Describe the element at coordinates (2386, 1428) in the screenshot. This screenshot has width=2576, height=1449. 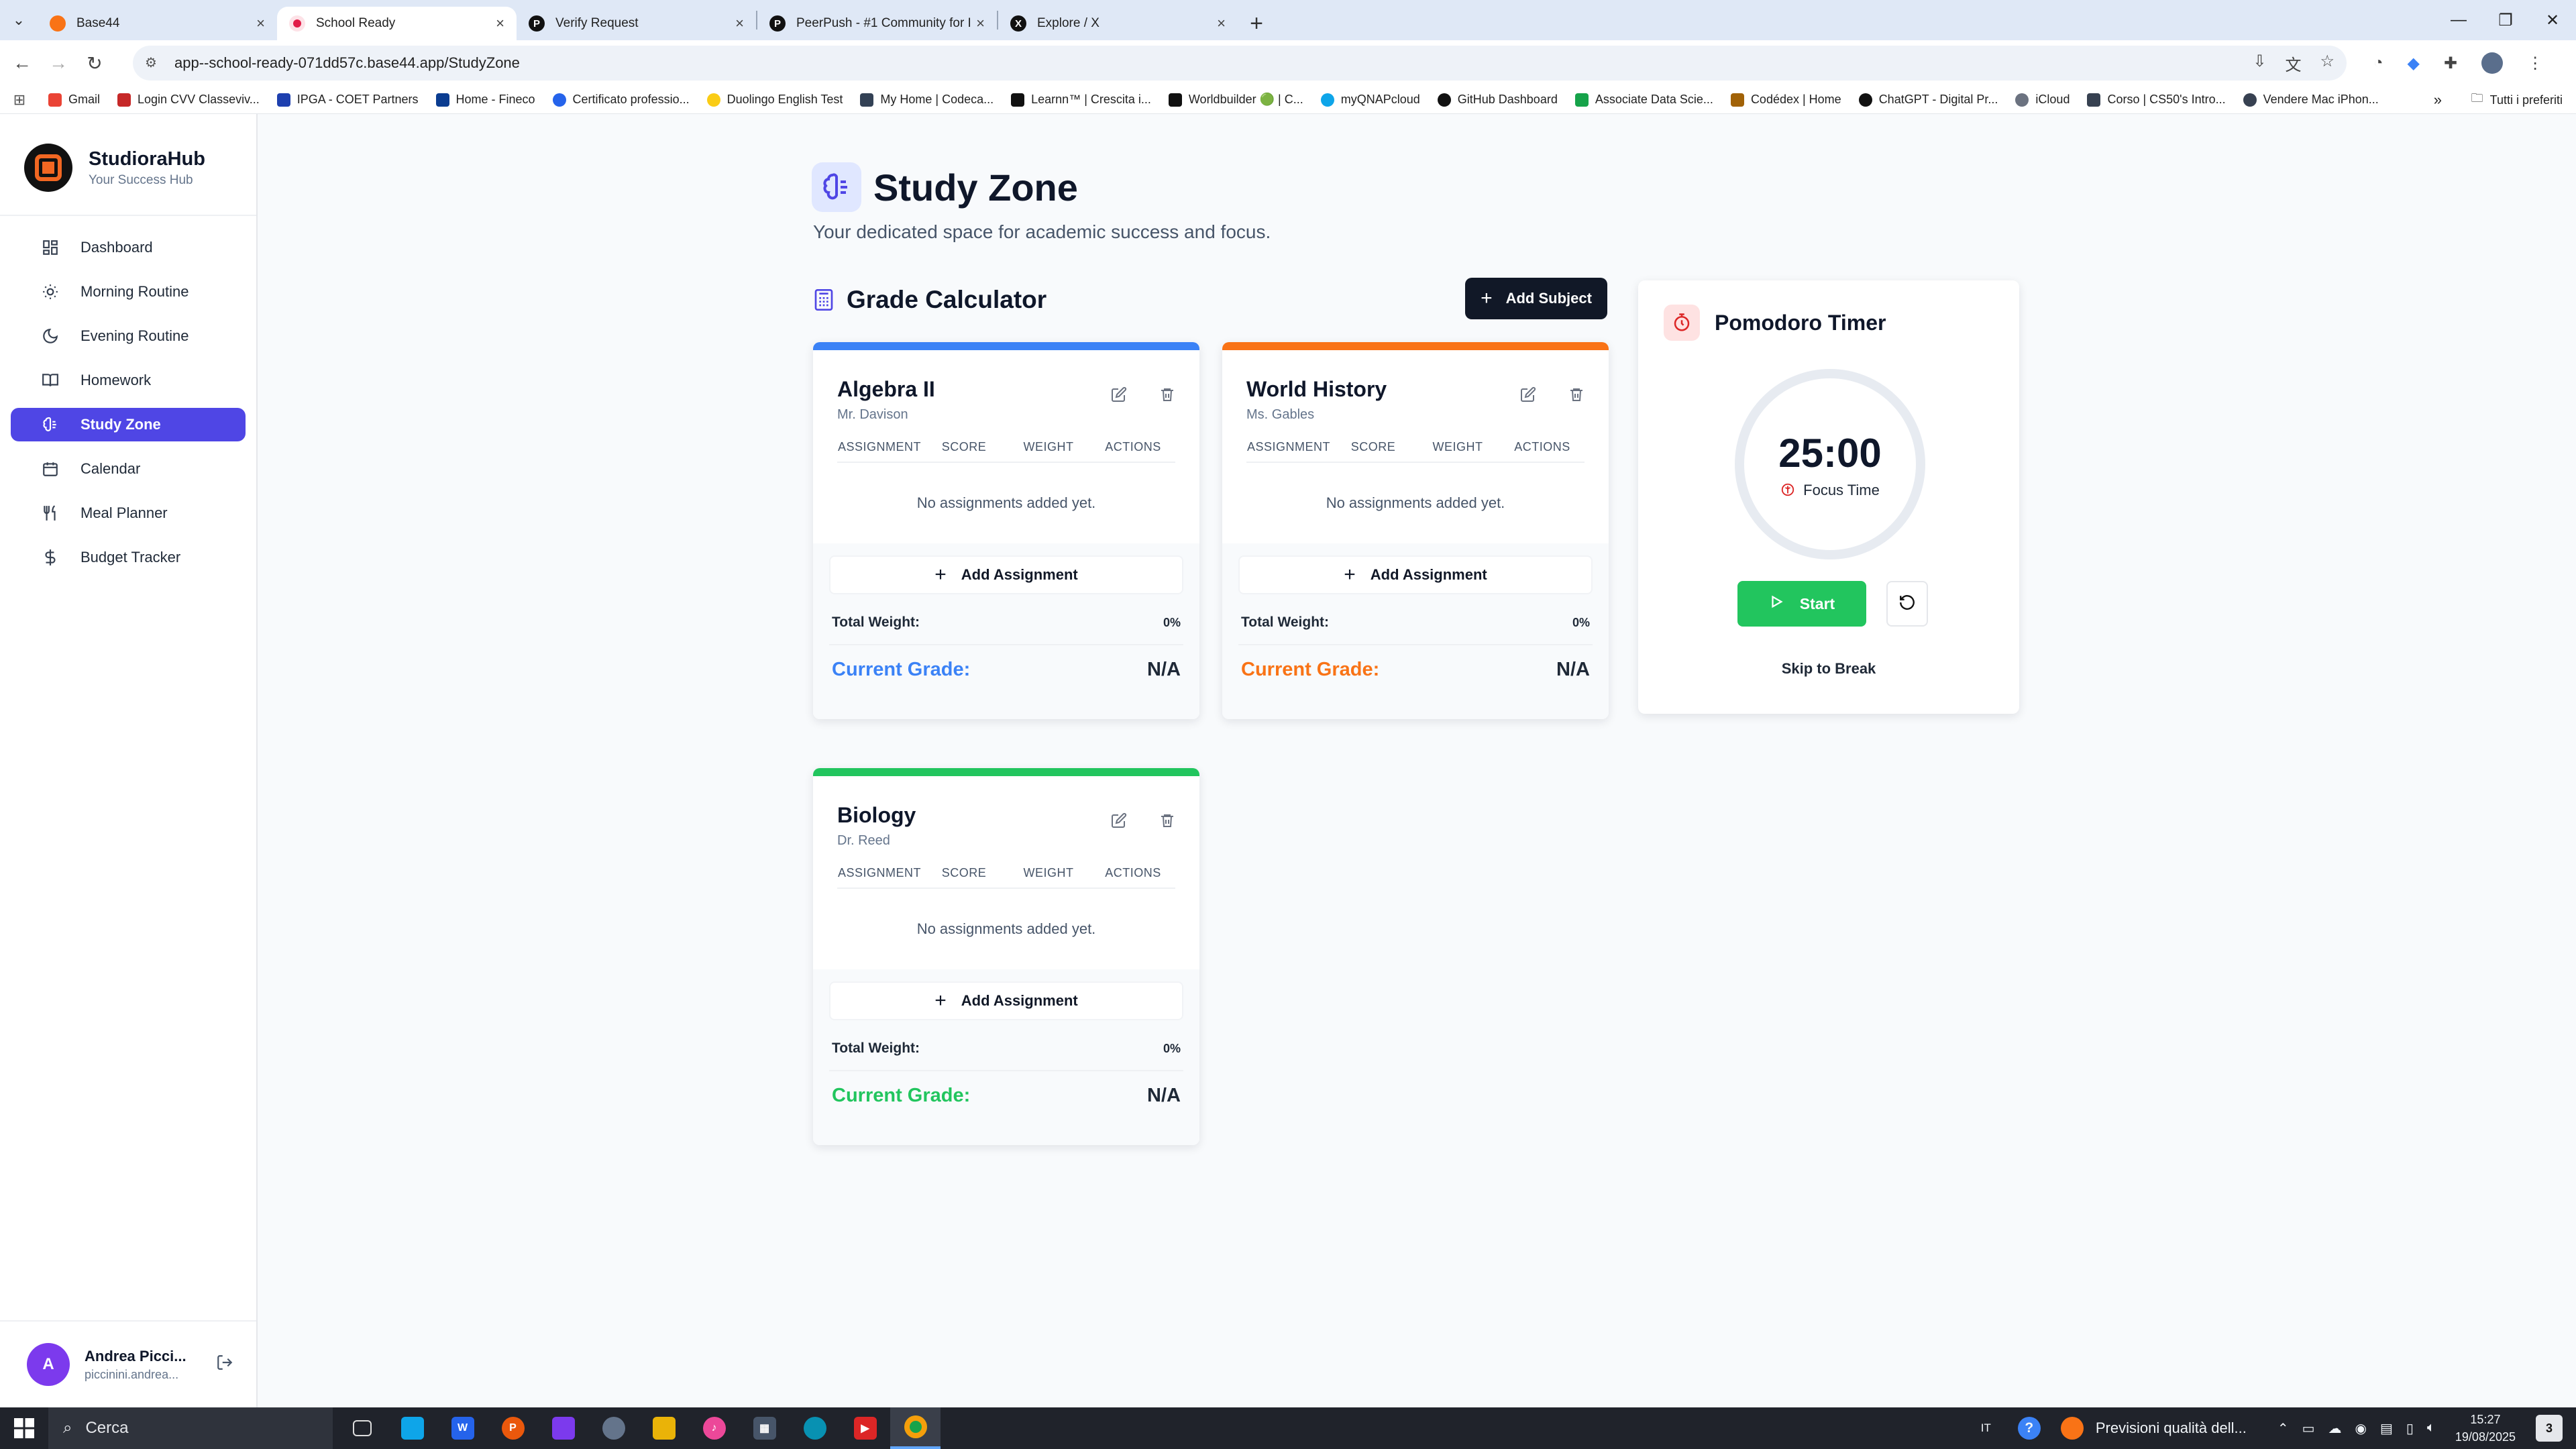
I see `network-icon: ▤` at that location.